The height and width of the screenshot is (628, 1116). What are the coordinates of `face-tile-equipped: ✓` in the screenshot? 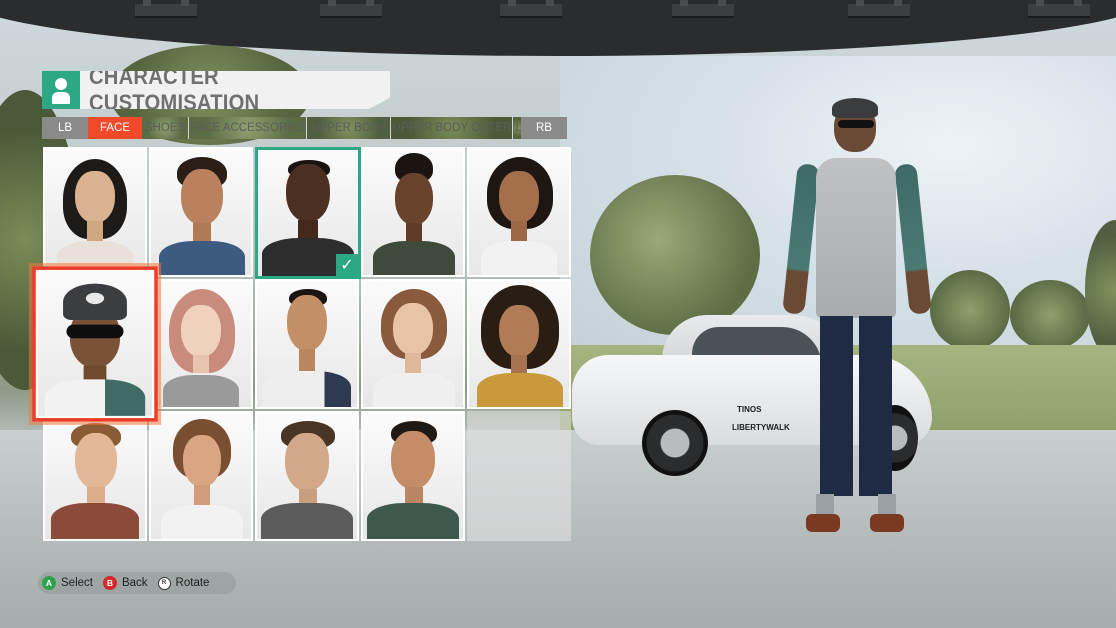 It's located at (308, 213).